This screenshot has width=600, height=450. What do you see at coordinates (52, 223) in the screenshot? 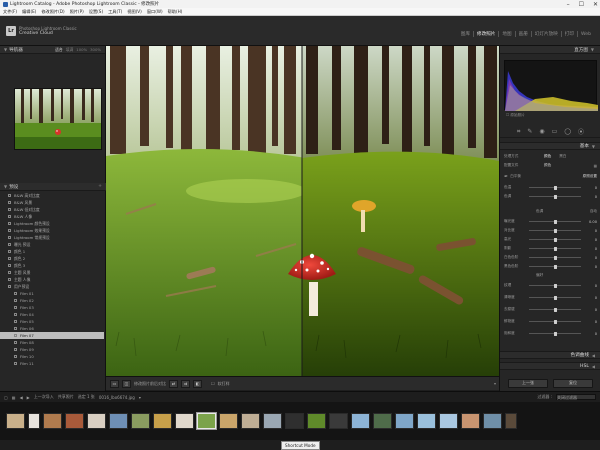
I see `preset-item: Lightroom 颜色预设` at bounding box center [52, 223].